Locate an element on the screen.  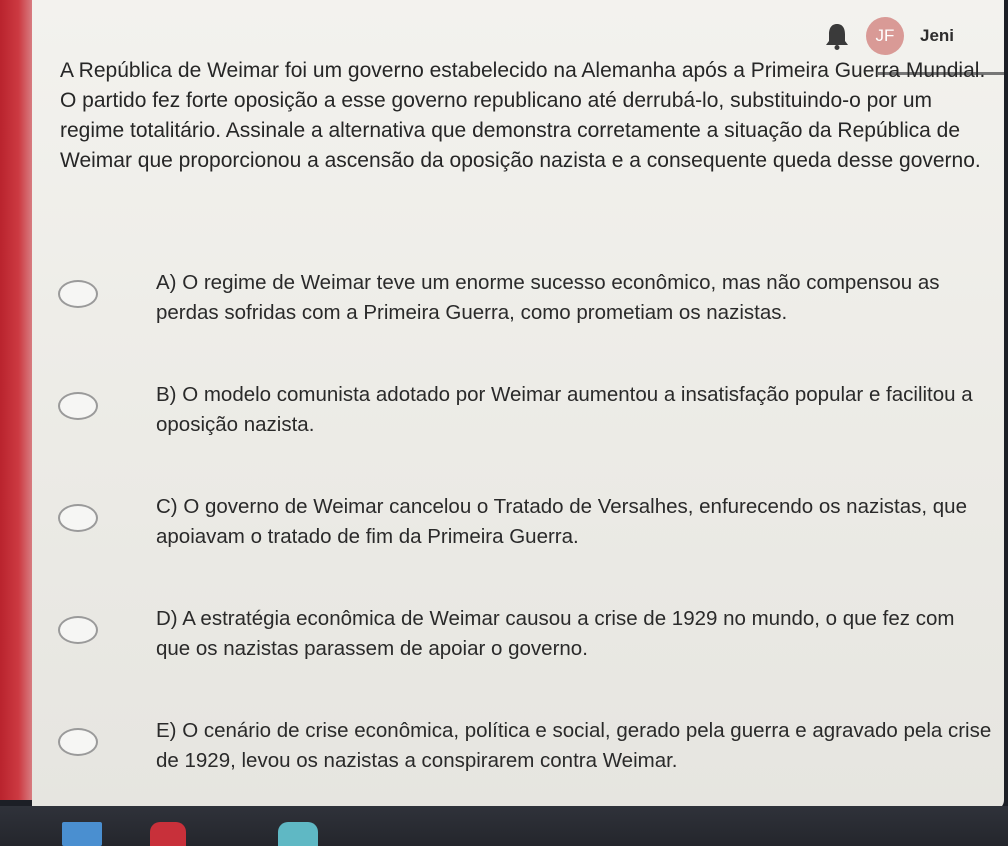
avatar-initials: JF is located at coordinates (885, 35).